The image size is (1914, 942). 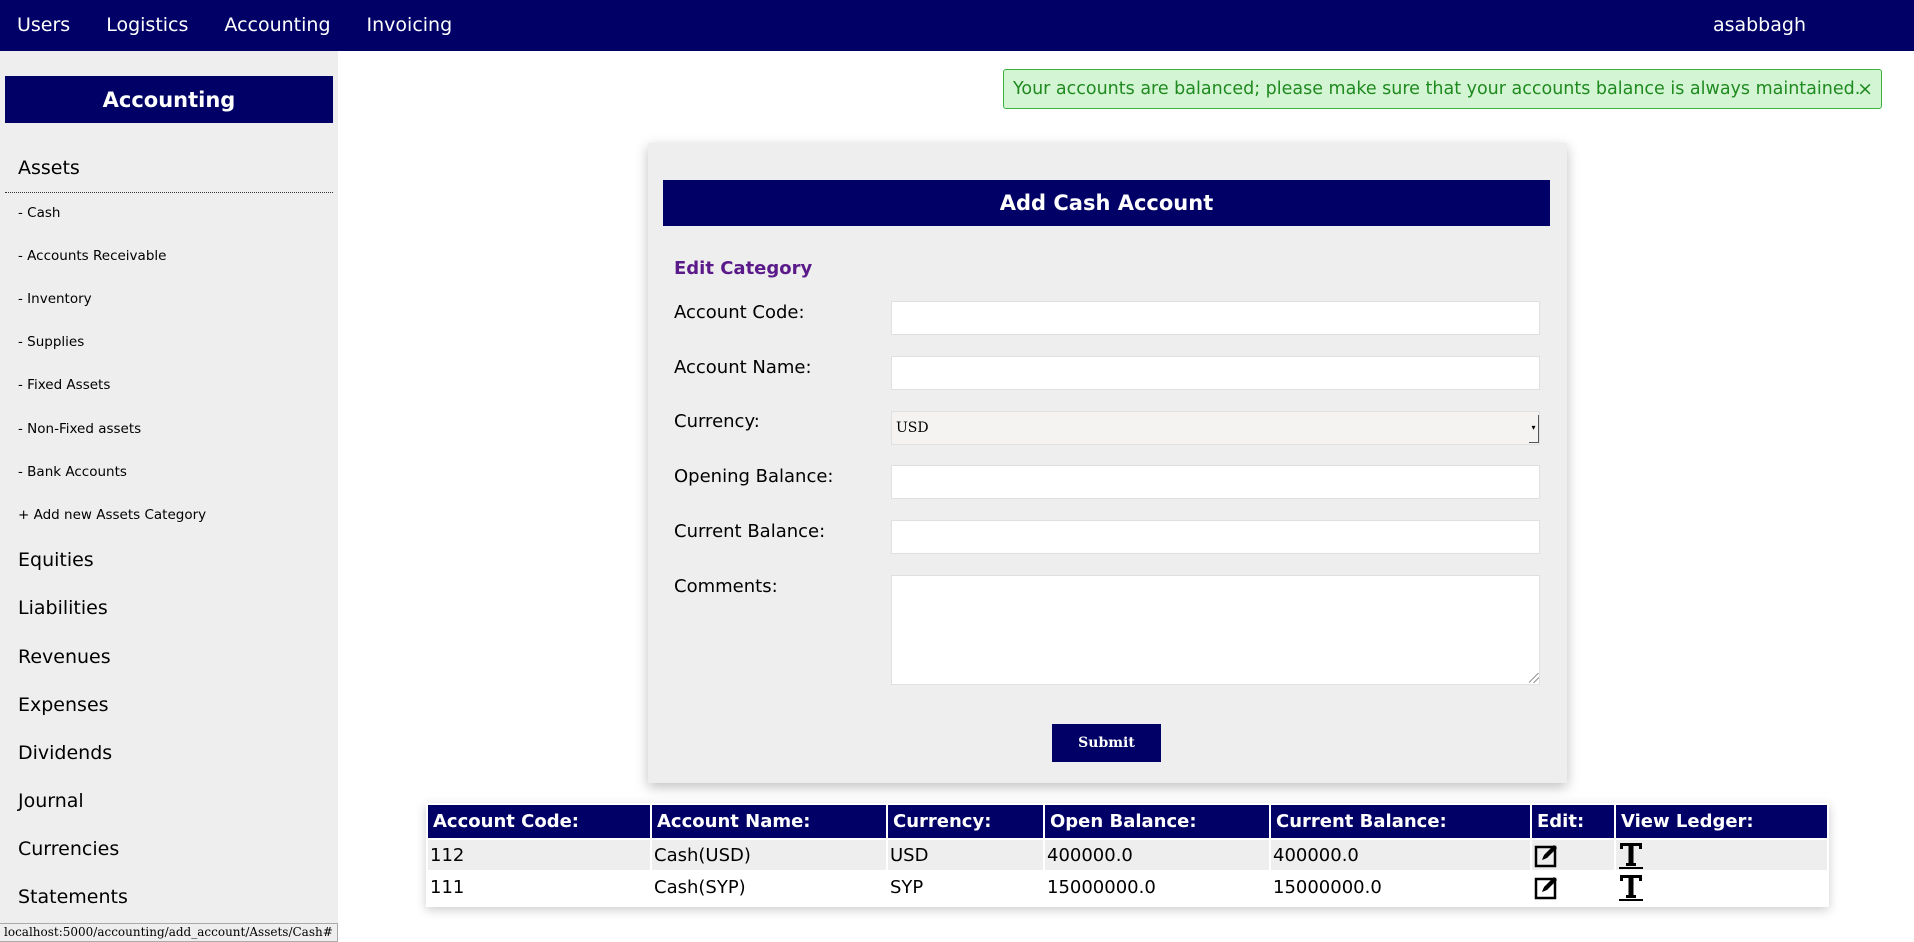 I want to click on nav-logistics: Logistics, so click(x=147, y=25).